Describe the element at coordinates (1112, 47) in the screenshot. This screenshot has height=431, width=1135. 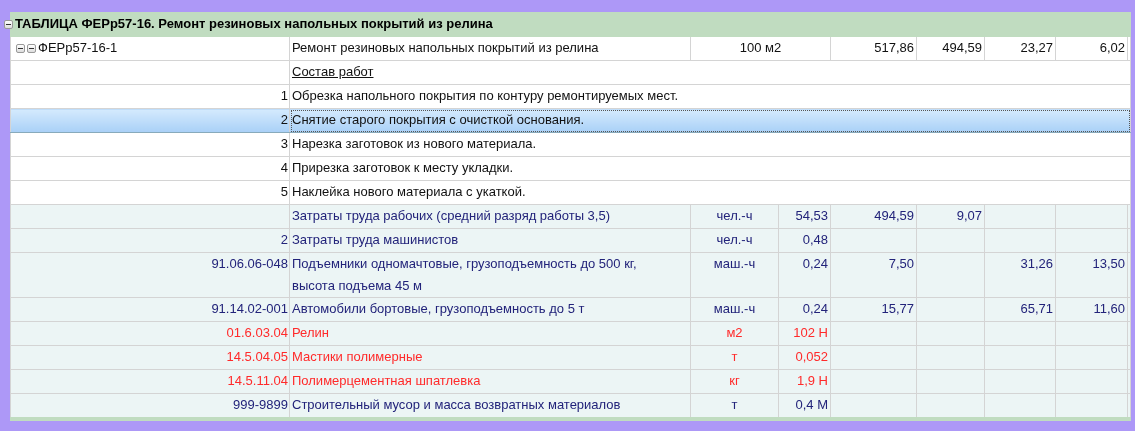
I see `price-cell: 6,02` at that location.